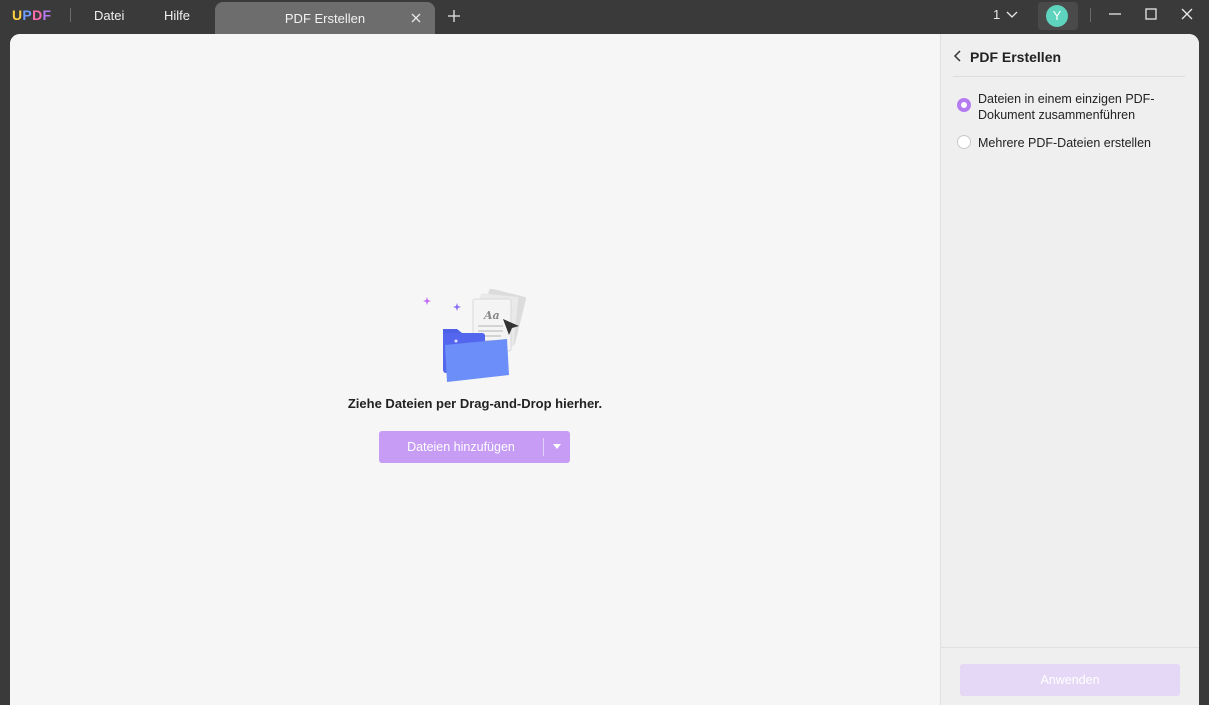  What do you see at coordinates (17, 15) in the screenshot?
I see `logo-letter: U` at bounding box center [17, 15].